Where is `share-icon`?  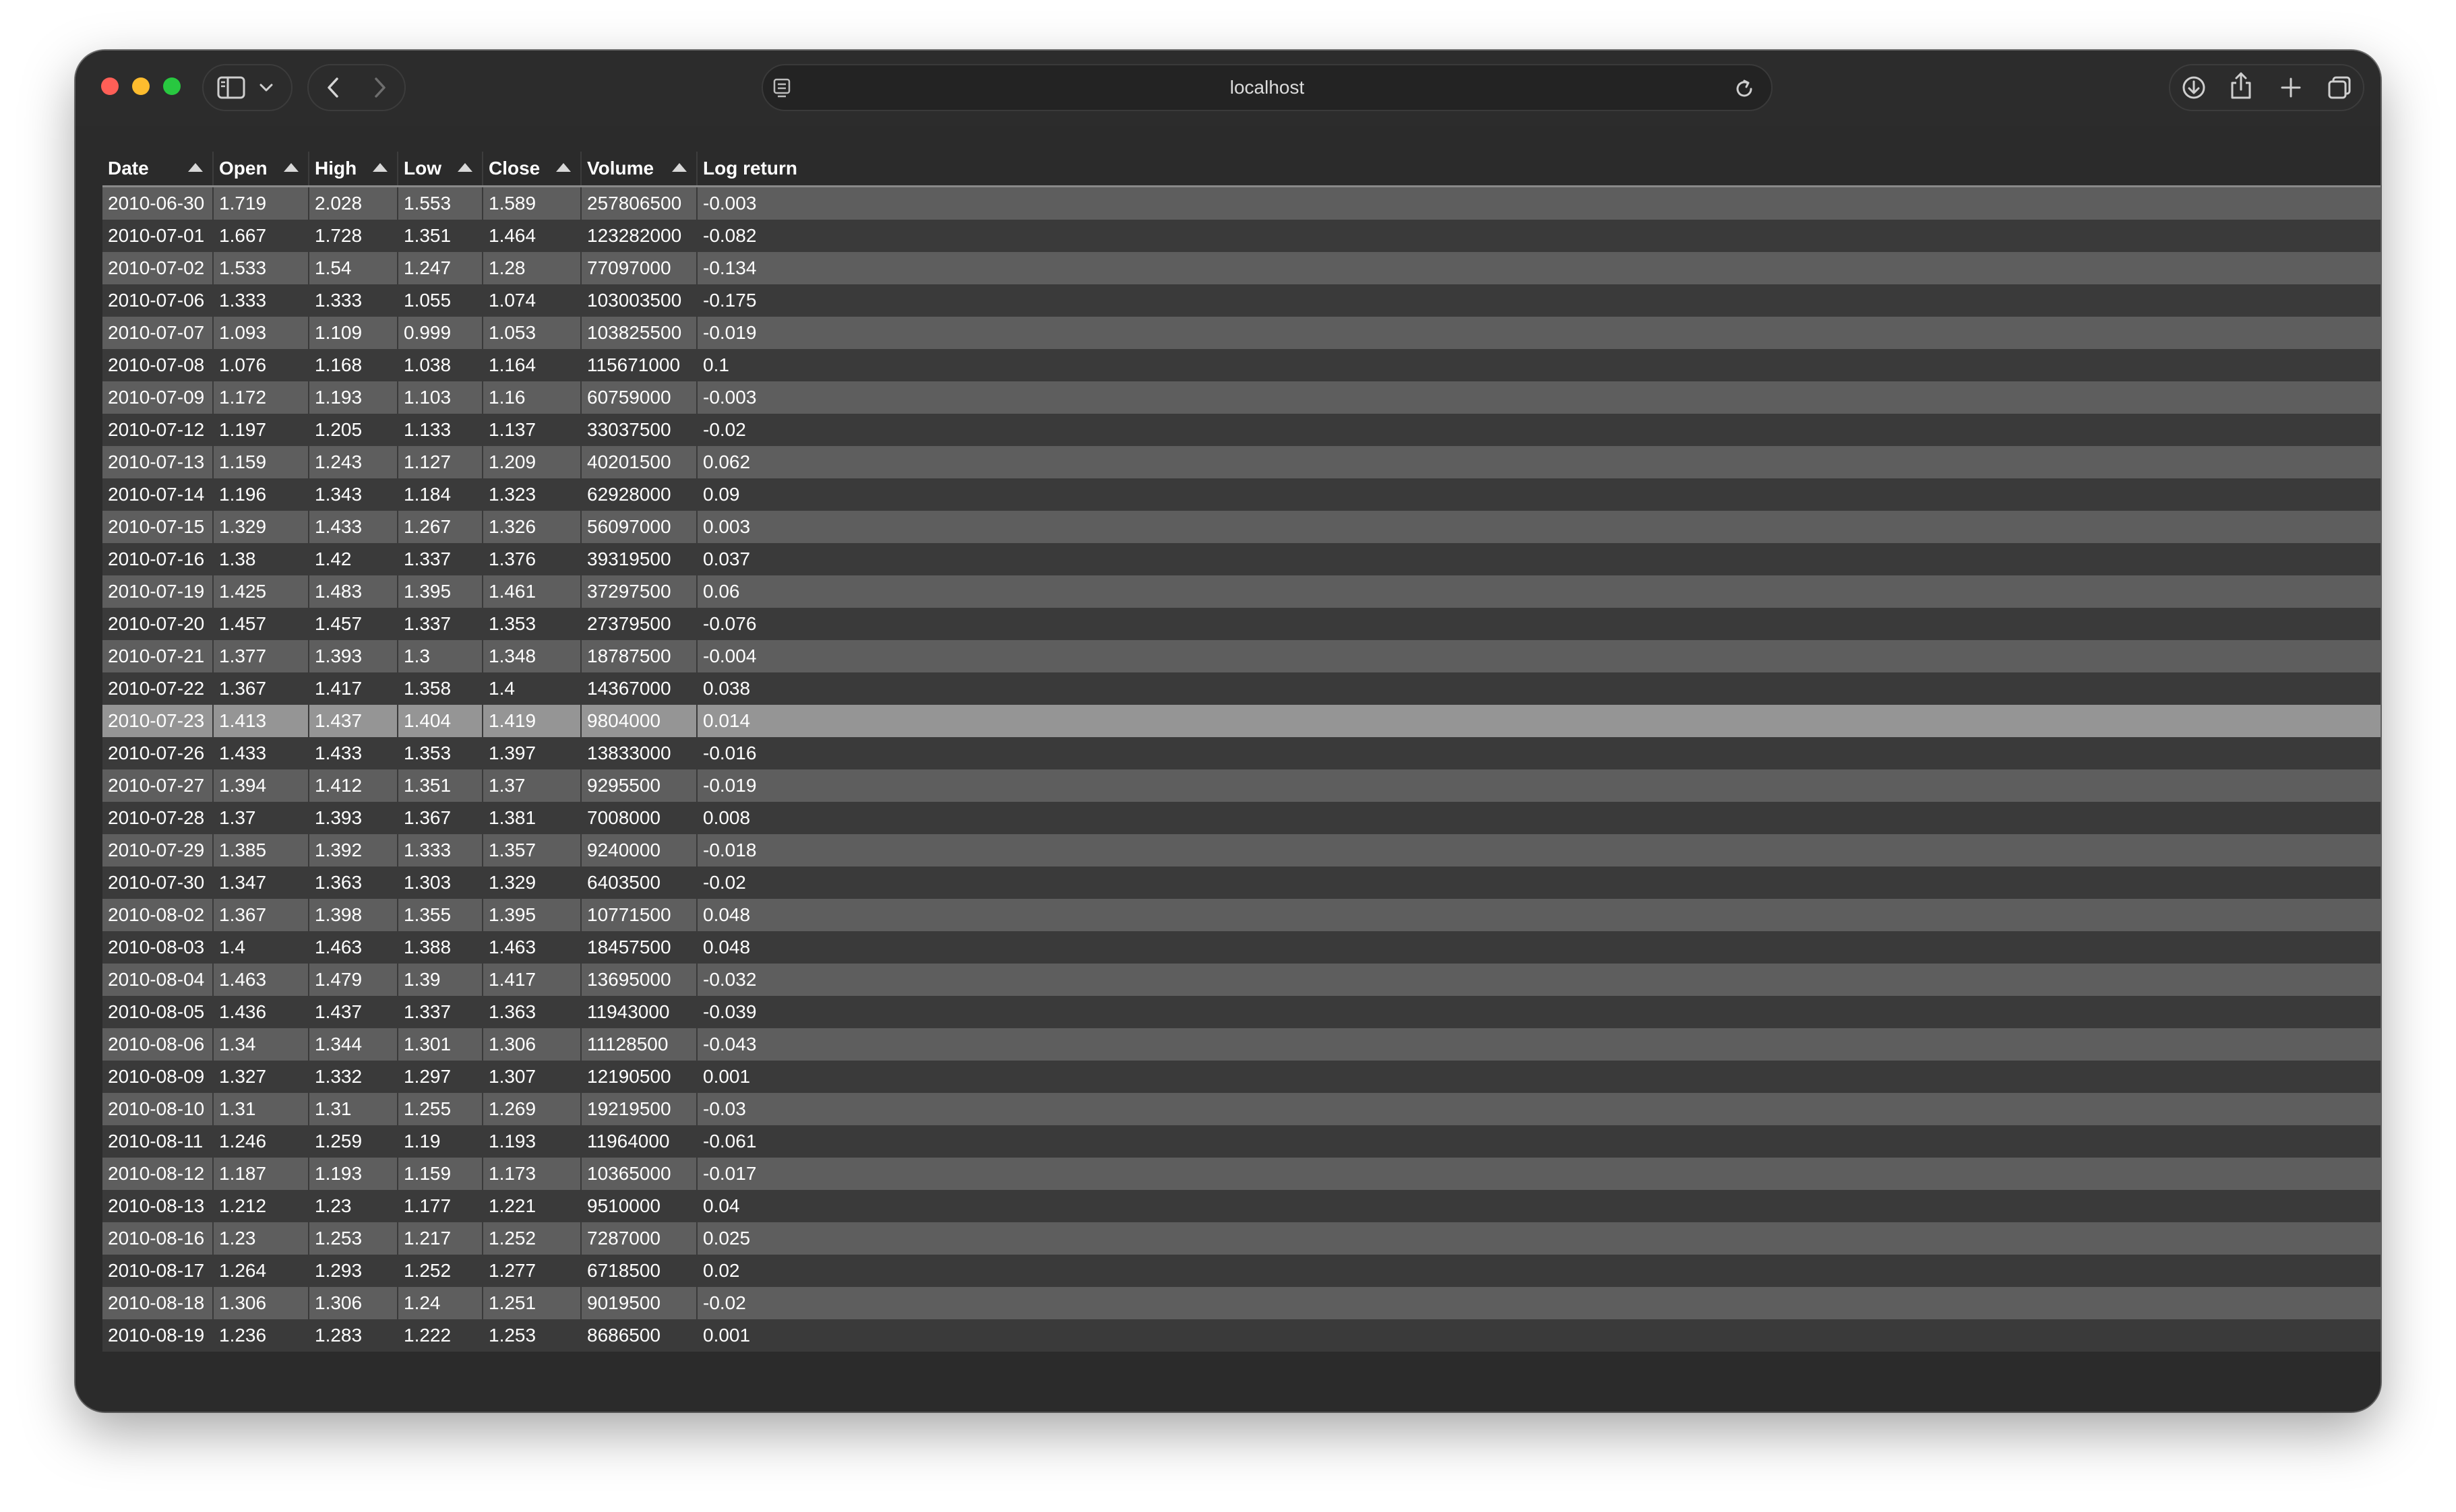
share-icon is located at coordinates (2241, 86).